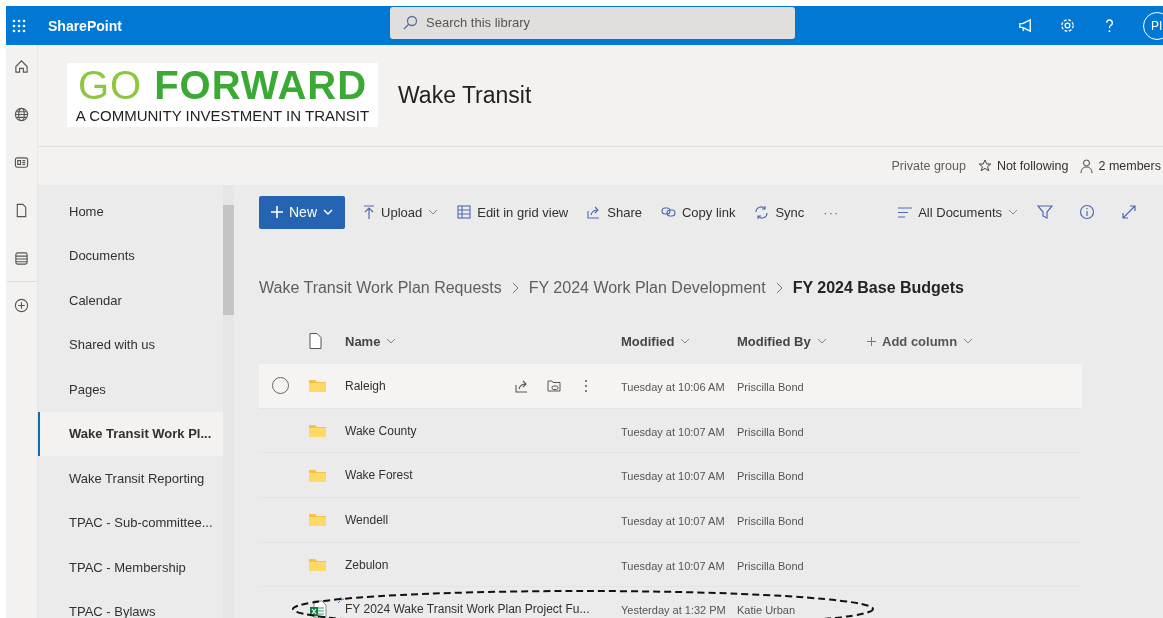 The width and height of the screenshot is (1163, 618). What do you see at coordinates (668, 212) in the screenshot?
I see `link-icon` at bounding box center [668, 212].